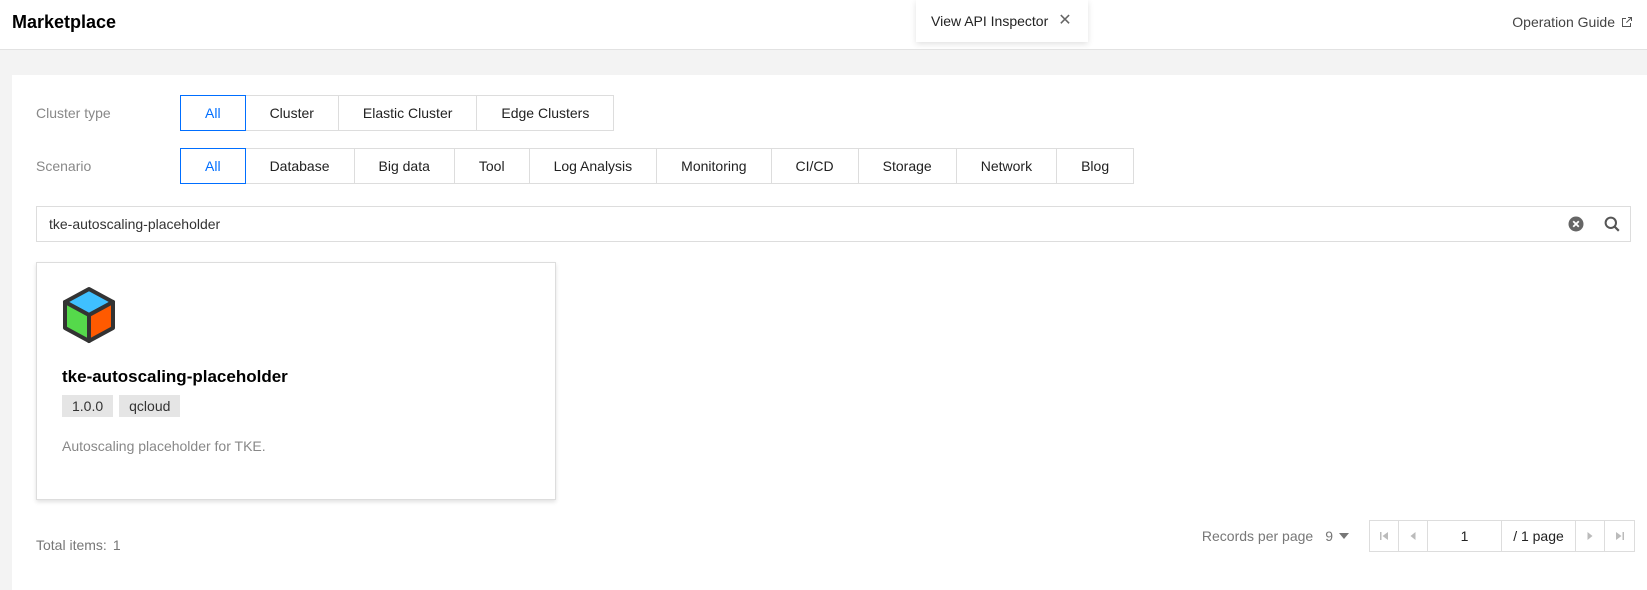 This screenshot has height=590, width=1647. I want to click on total-items-label: Total items:, so click(71, 545).